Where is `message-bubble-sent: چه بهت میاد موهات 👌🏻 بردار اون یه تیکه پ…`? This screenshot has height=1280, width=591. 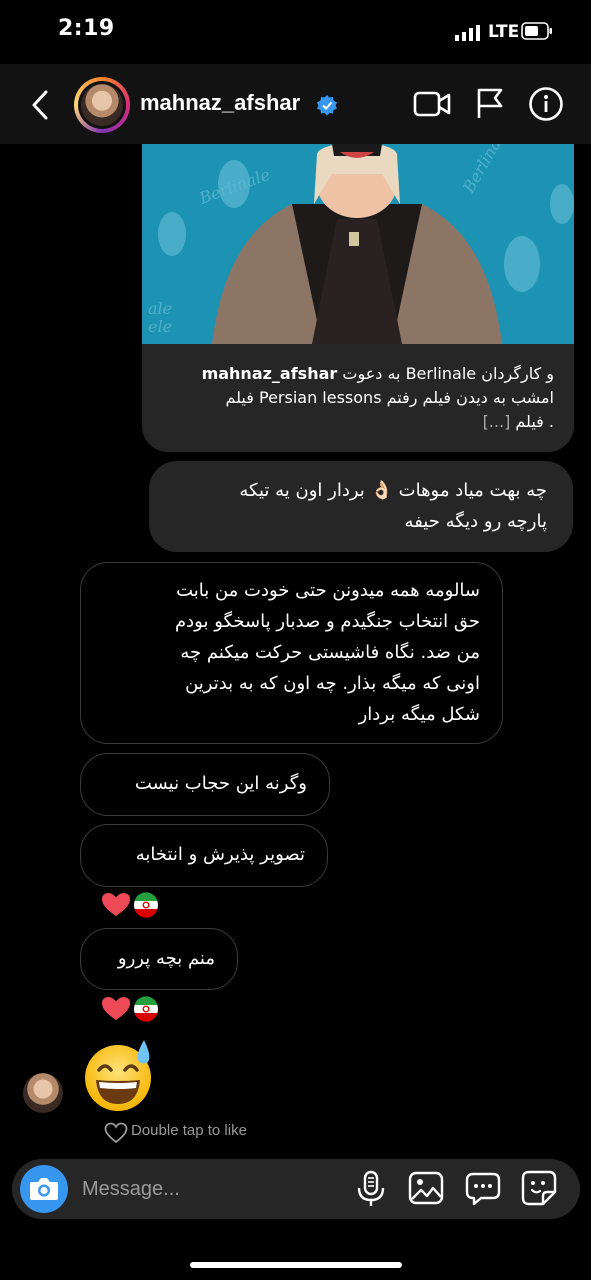
message-bubble-sent: چه بهت میاد موهات 👌🏻 بردار اون یه تیکه پ… is located at coordinates (361, 506).